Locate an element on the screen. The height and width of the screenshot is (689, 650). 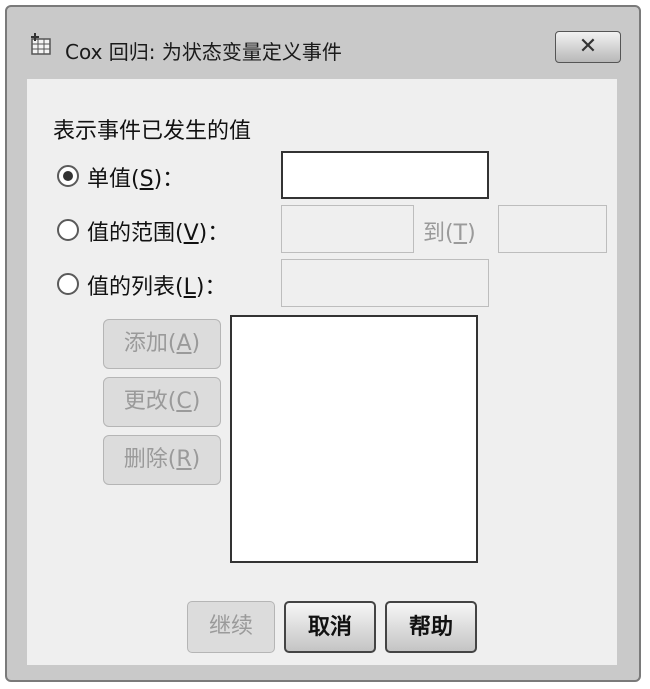
close-button: ✕ is located at coordinates (588, 47).